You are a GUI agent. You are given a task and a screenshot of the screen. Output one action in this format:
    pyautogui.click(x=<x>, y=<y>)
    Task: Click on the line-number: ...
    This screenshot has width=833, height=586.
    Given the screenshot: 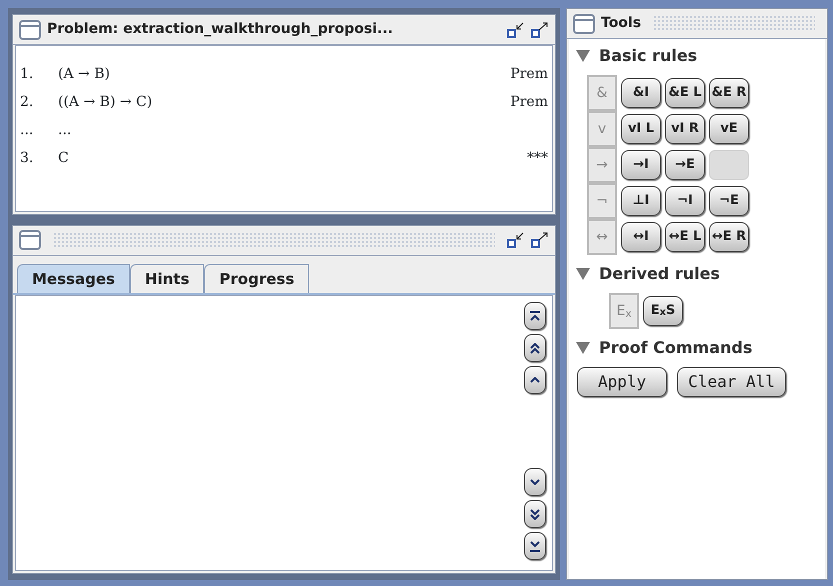 What is the action you would take?
    pyautogui.click(x=27, y=130)
    